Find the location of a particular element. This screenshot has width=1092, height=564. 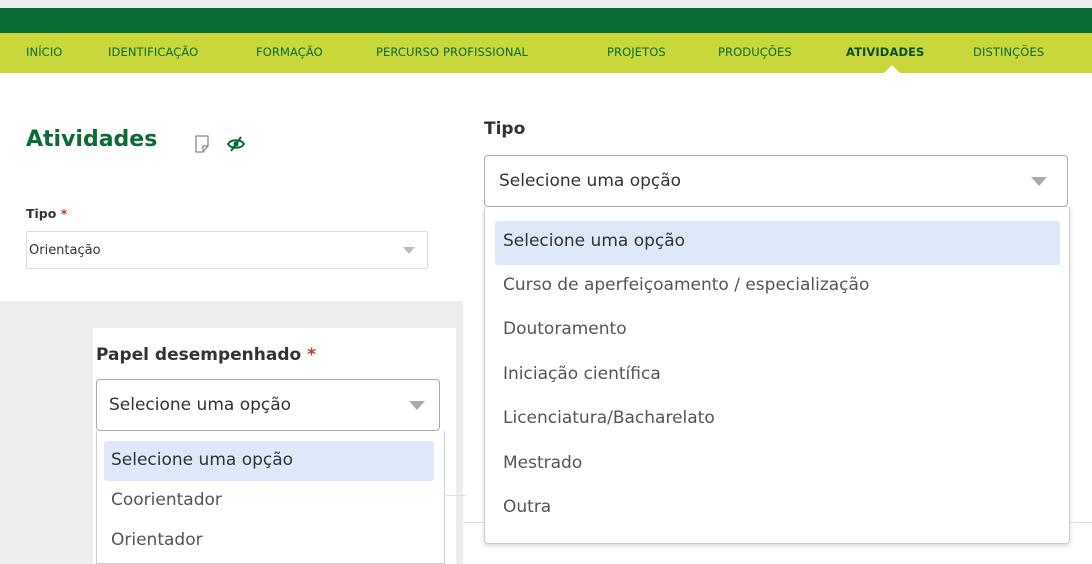

papel-select: Selecione uma opção is located at coordinates (268, 405).